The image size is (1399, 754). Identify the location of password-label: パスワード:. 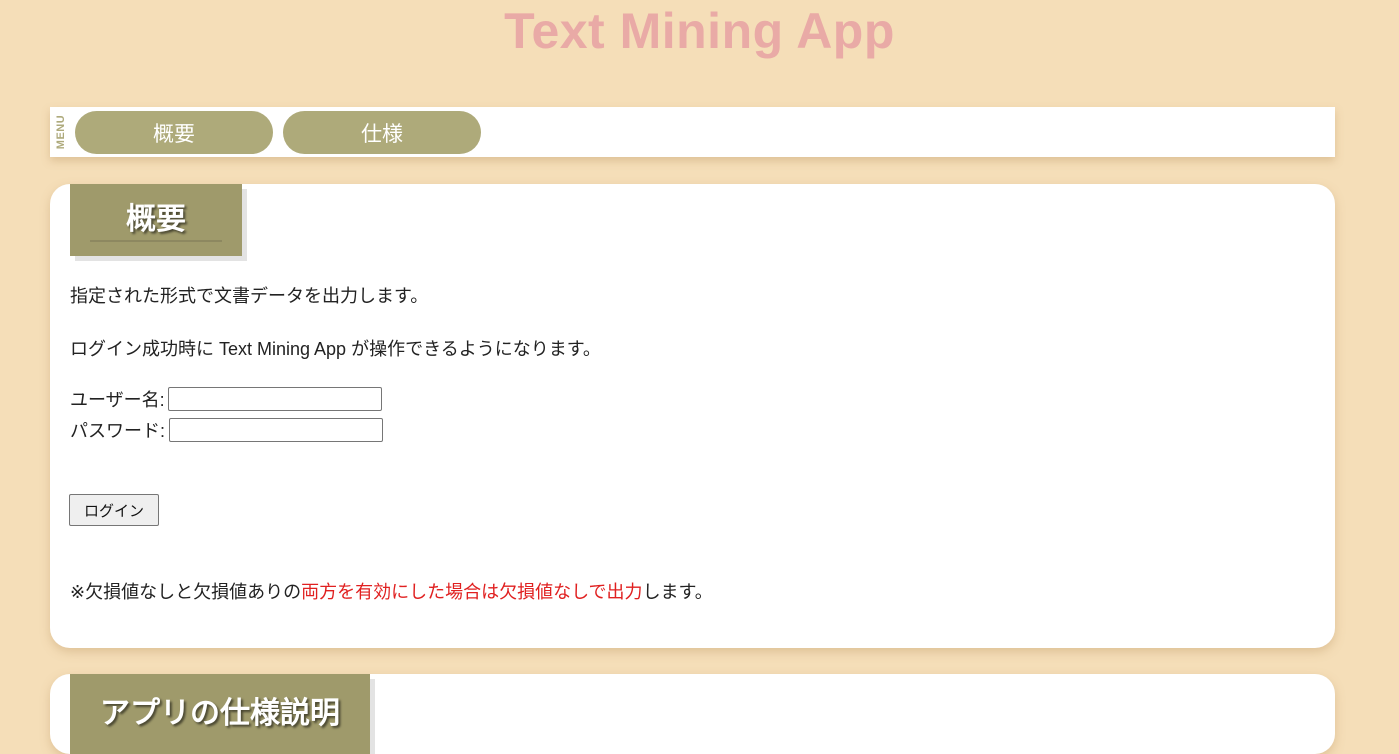
(118, 431).